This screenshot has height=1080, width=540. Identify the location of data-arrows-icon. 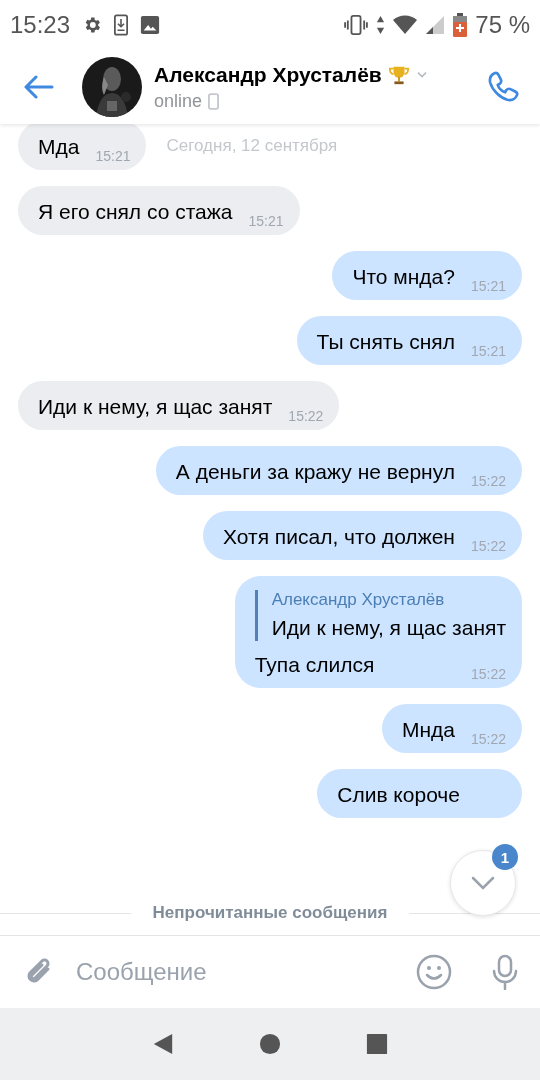
(381, 25).